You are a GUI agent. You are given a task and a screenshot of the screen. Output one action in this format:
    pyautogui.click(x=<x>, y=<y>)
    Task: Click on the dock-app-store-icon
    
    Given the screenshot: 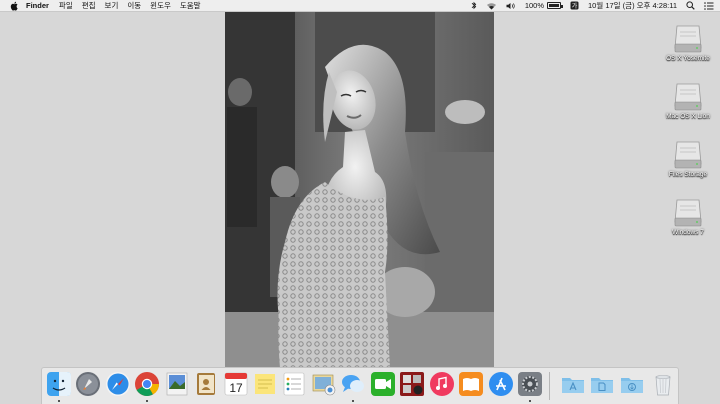 What is the action you would take?
    pyautogui.click(x=501, y=384)
    